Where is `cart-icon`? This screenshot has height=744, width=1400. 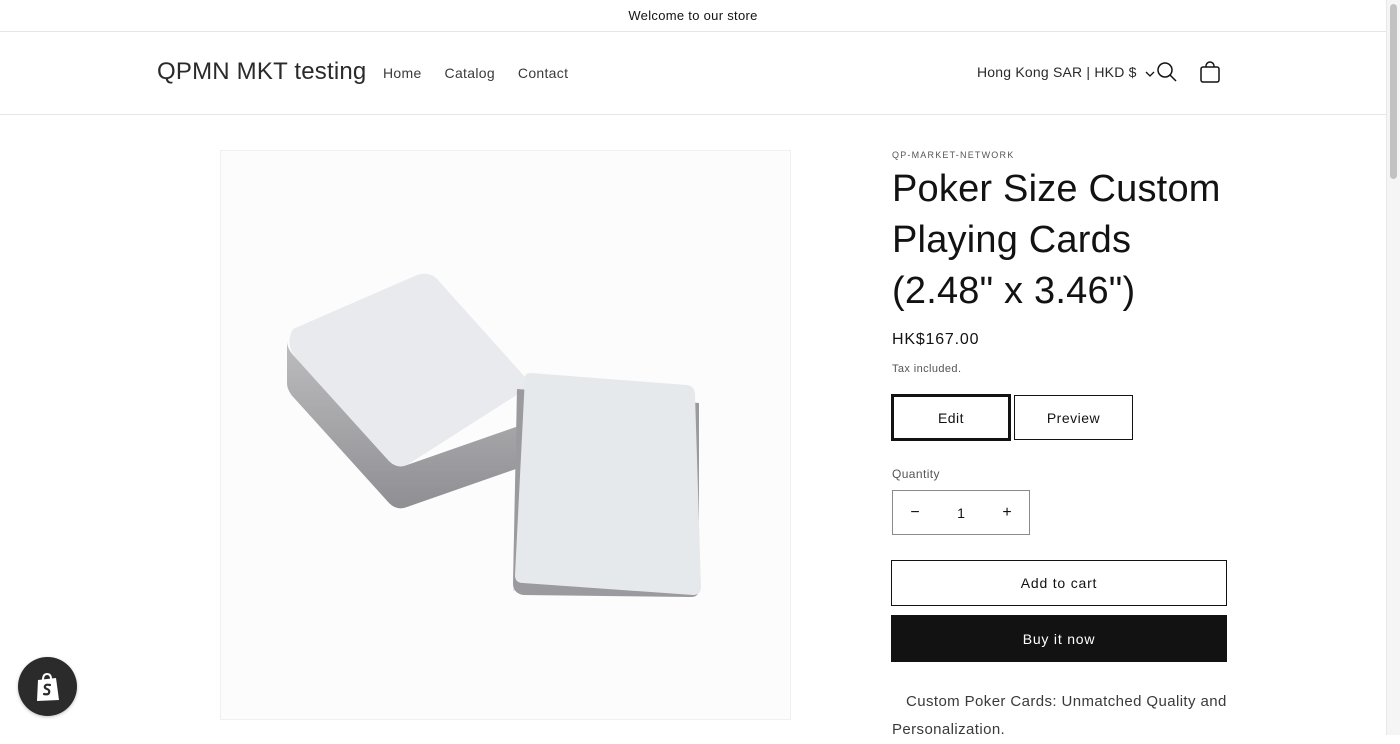 cart-icon is located at coordinates (1210, 74).